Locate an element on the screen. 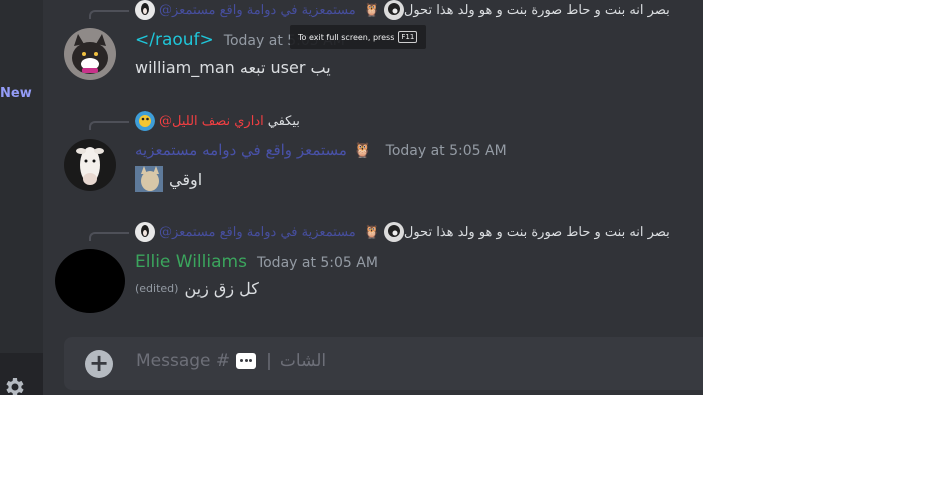 The height and width of the screenshot is (490, 947). message-text: اوقي is located at coordinates (186, 179).